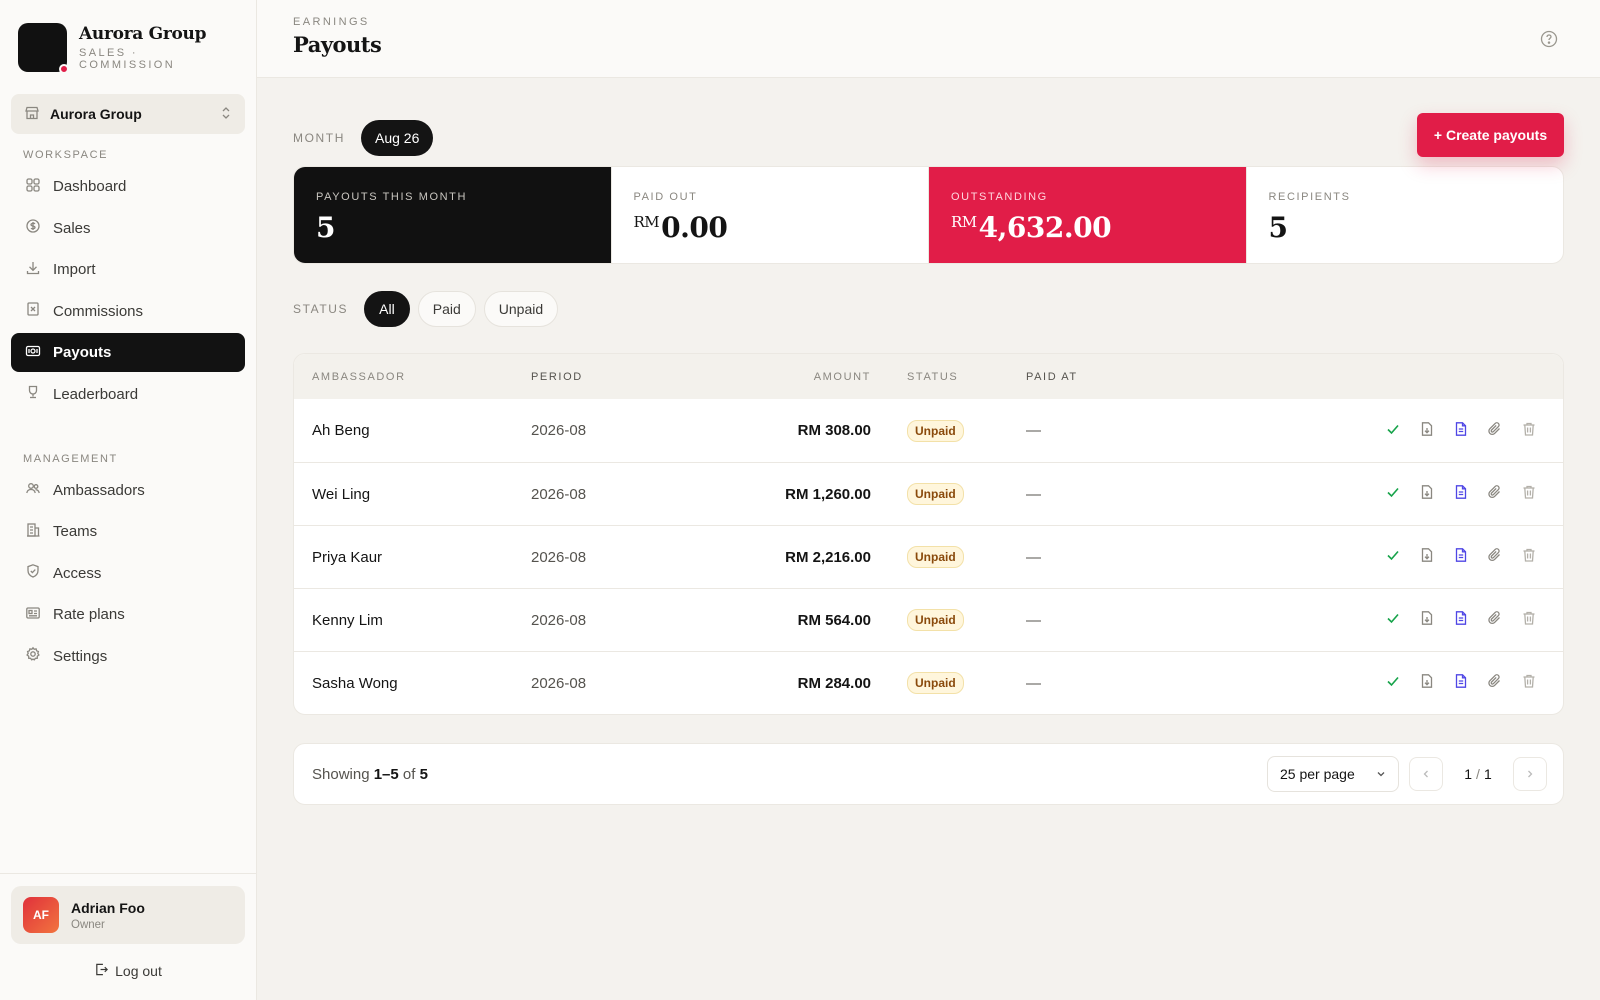 Image resolution: width=1600 pixels, height=1000 pixels. I want to click on cell-ambassador: Kenny Lim, so click(412, 620).